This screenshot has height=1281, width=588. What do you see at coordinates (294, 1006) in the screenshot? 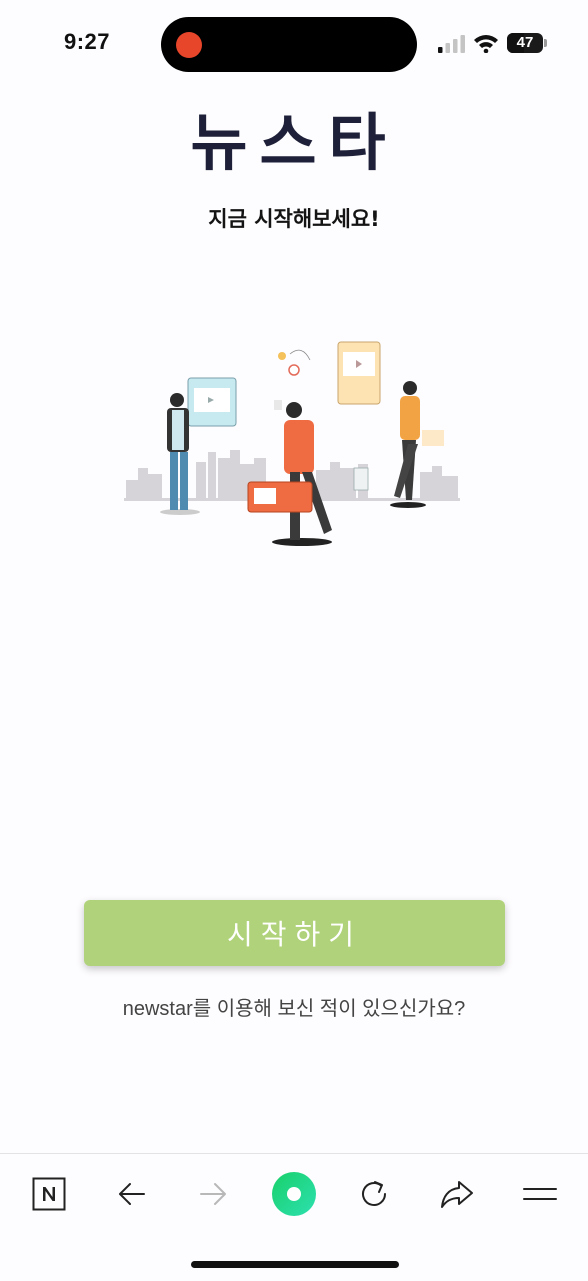
I see `existing-user-link: newstar를 이용해 보신 적이 있으신가요?` at bounding box center [294, 1006].